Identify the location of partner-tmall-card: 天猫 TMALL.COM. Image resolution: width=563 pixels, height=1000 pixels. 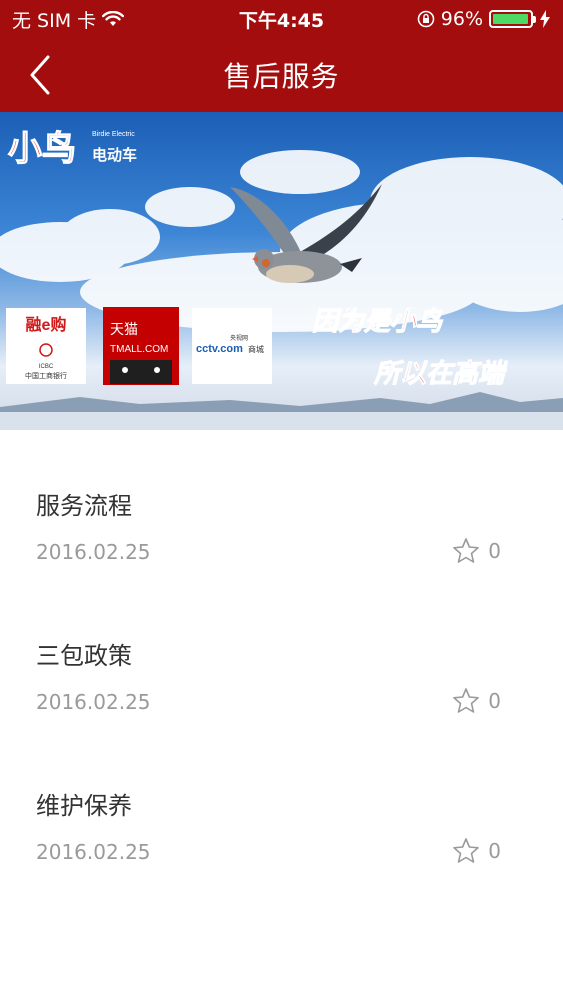
(141, 346).